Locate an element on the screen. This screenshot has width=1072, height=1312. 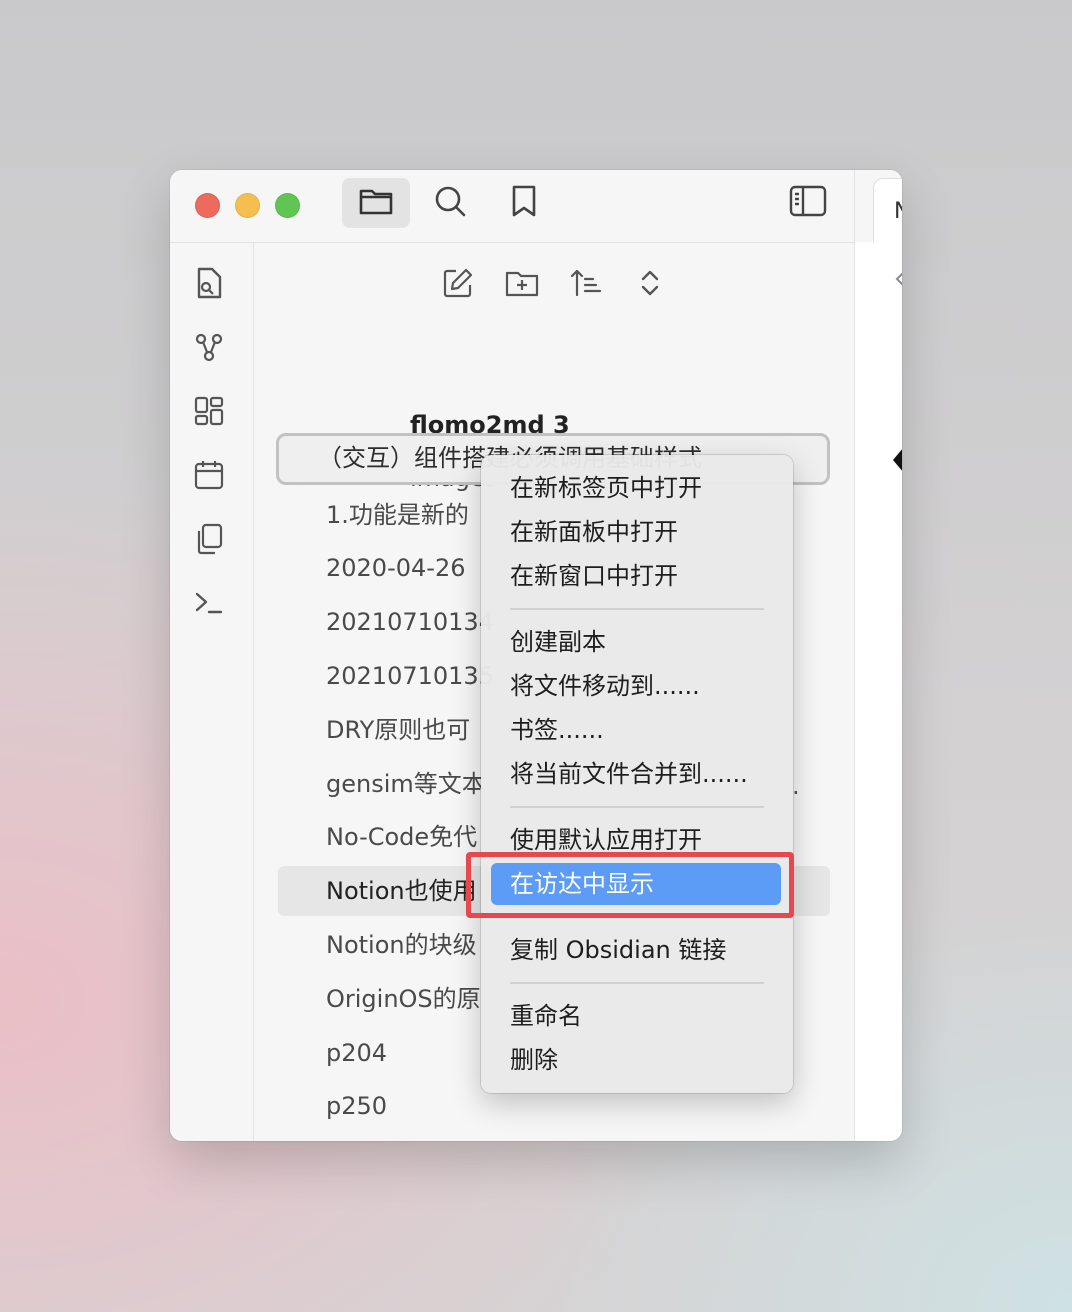
tab-bar: N is located at coordinates (878, 206).